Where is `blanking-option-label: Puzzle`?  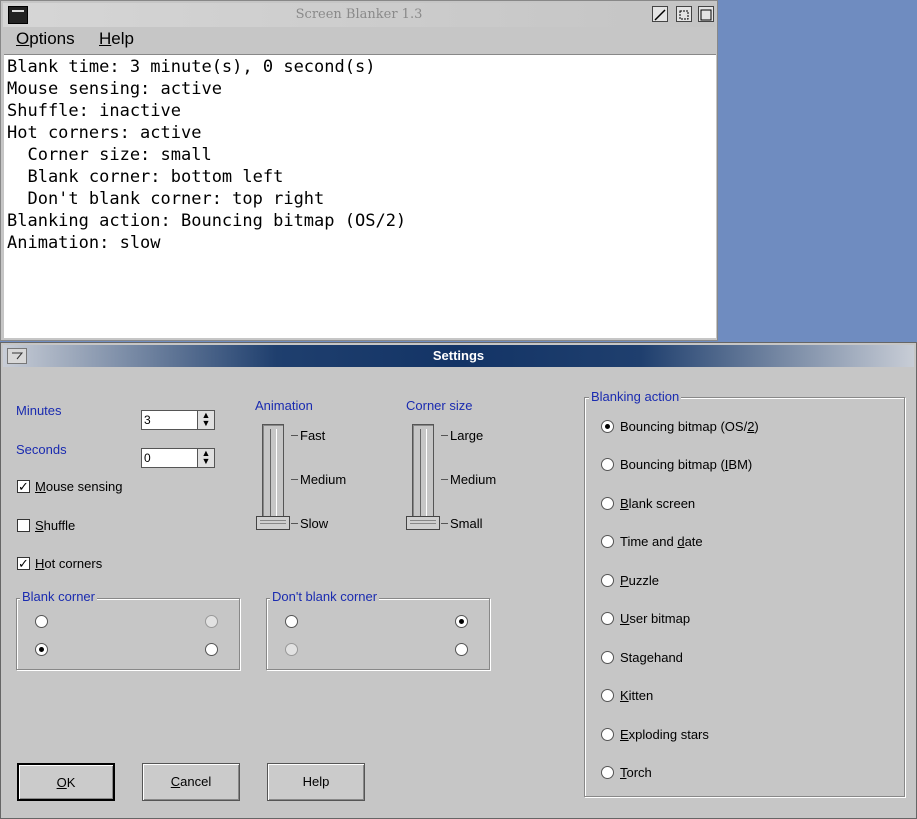 blanking-option-label: Puzzle is located at coordinates (640, 580).